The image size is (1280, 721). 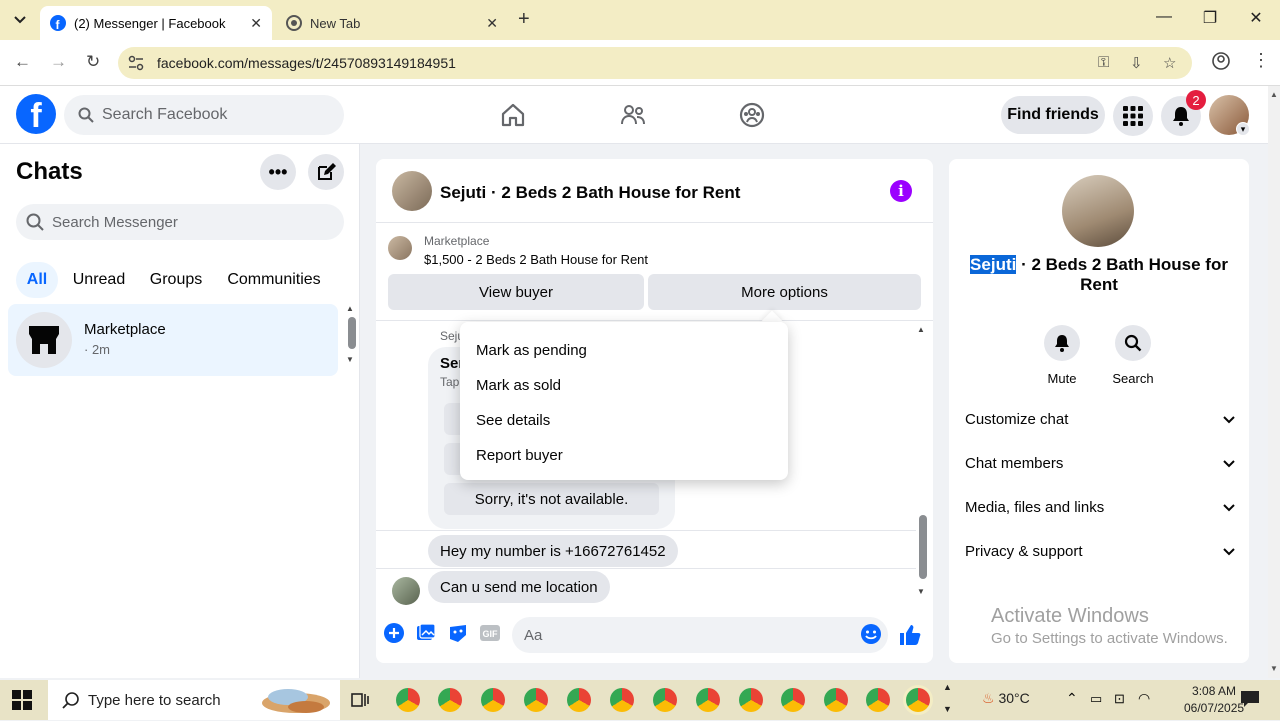 I want to click on taskbar-search-input: Type here to search, so click(x=194, y=700).